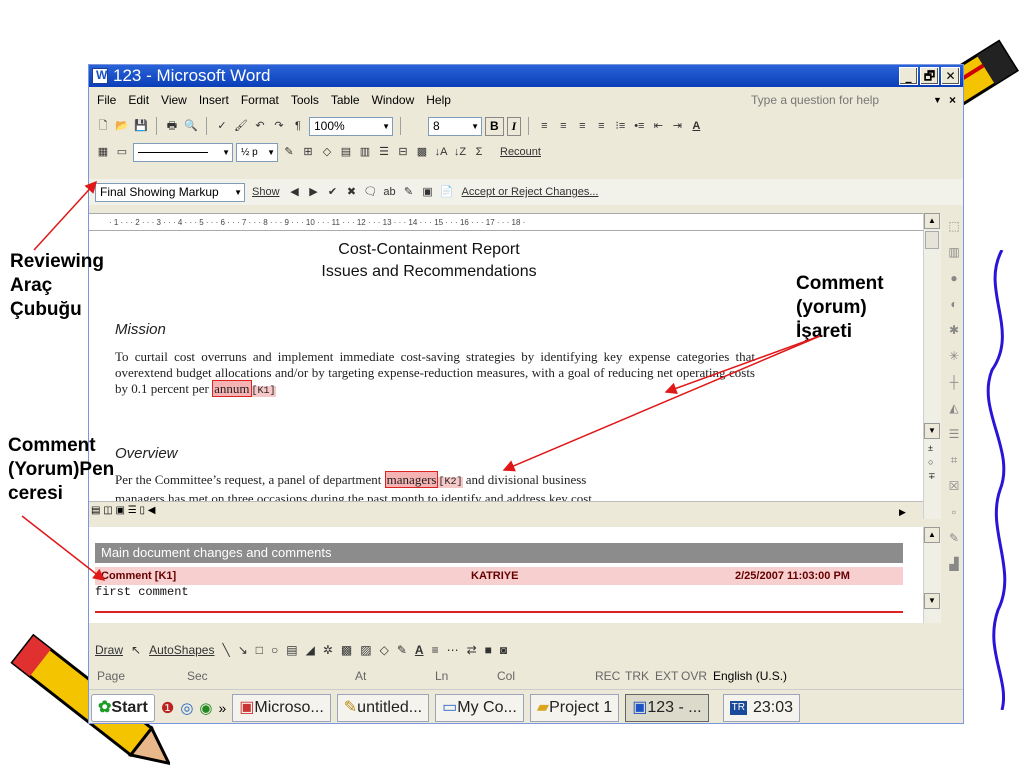 The image size is (1024, 768). Describe the element at coordinates (472, 650) in the screenshot. I see `arrow-style-icon: ⇄` at that location.